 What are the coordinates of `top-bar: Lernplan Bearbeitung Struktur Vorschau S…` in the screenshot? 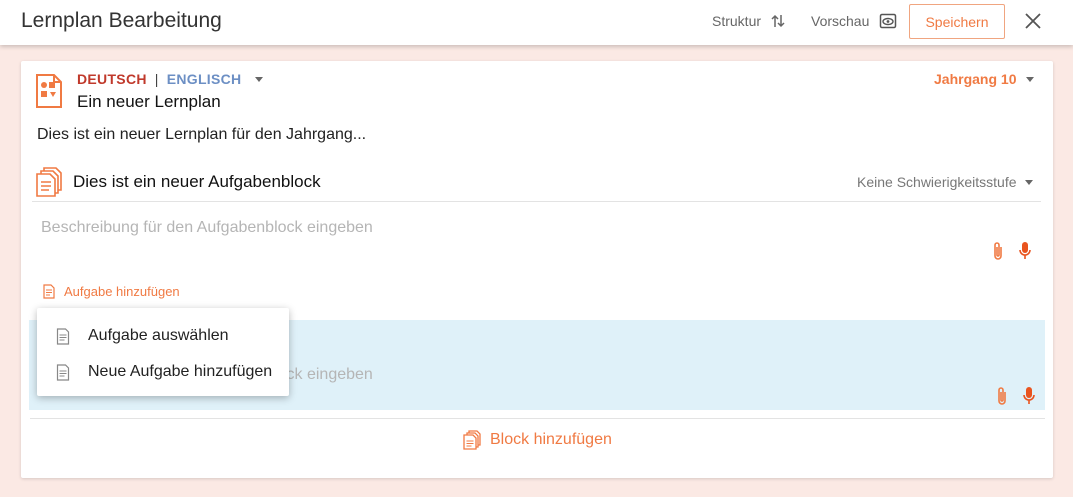 It's located at (536, 22).